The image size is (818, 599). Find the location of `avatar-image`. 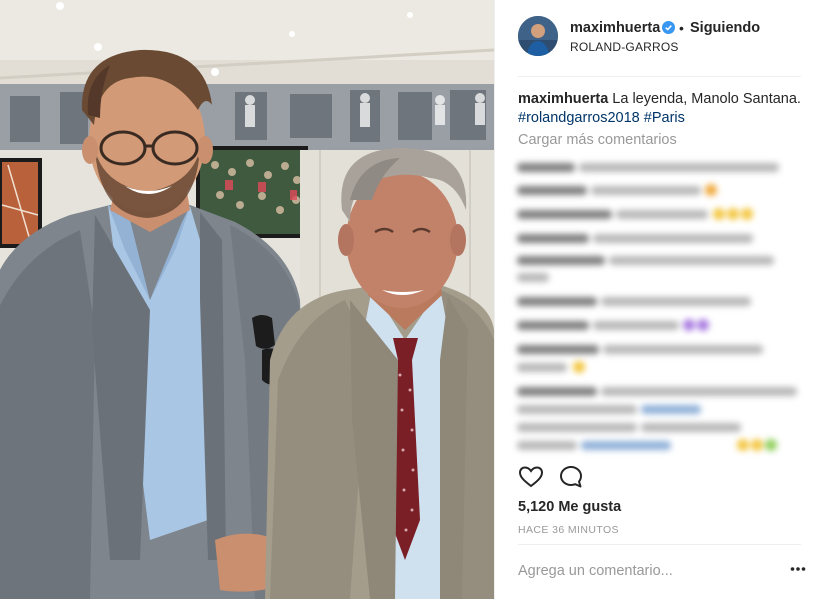

avatar-image is located at coordinates (538, 36).